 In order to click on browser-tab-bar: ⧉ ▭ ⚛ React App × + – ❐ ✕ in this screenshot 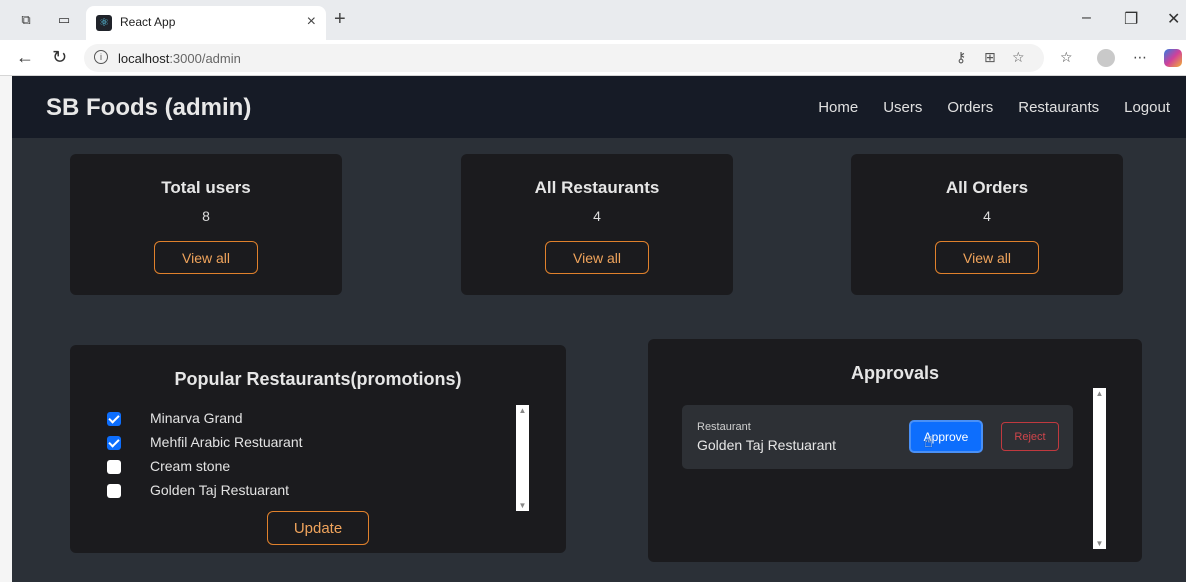, I will do `click(593, 20)`.